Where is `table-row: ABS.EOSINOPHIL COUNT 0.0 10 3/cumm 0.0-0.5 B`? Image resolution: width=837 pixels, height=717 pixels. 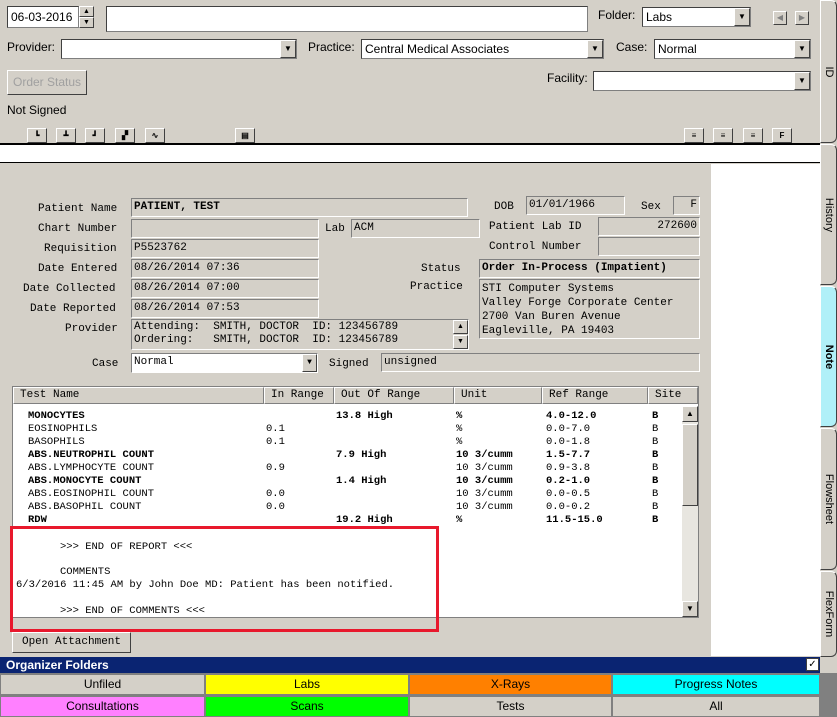 table-row: ABS.EOSINOPHIL COUNT 0.0 10 3/cumm 0.0-0.5 B is located at coordinates (348, 494).